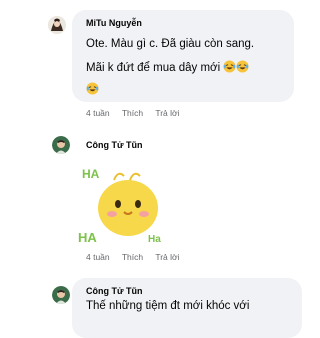 Image resolution: width=320 pixels, height=338 pixels. Describe the element at coordinates (123, 203) in the screenshot. I see `sticker: HA HA Ha` at that location.